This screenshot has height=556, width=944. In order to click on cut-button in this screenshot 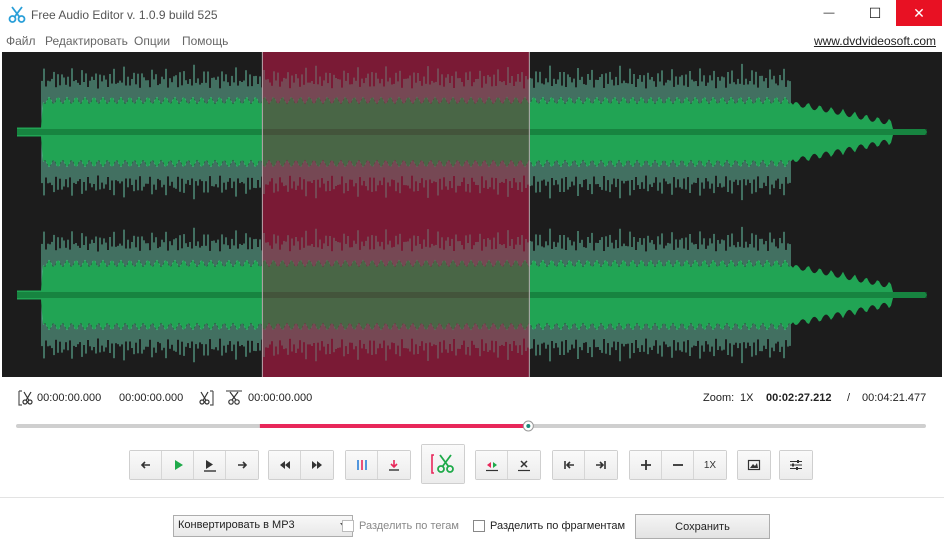, I will do `click(443, 464)`.